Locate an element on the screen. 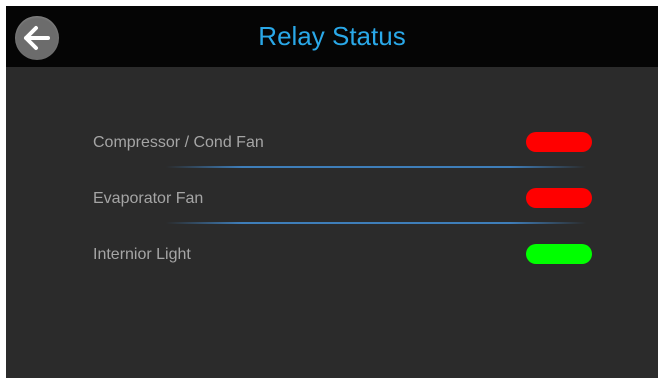 The image size is (660, 379). relay-label: Evaporator Fan is located at coordinates (148, 198).